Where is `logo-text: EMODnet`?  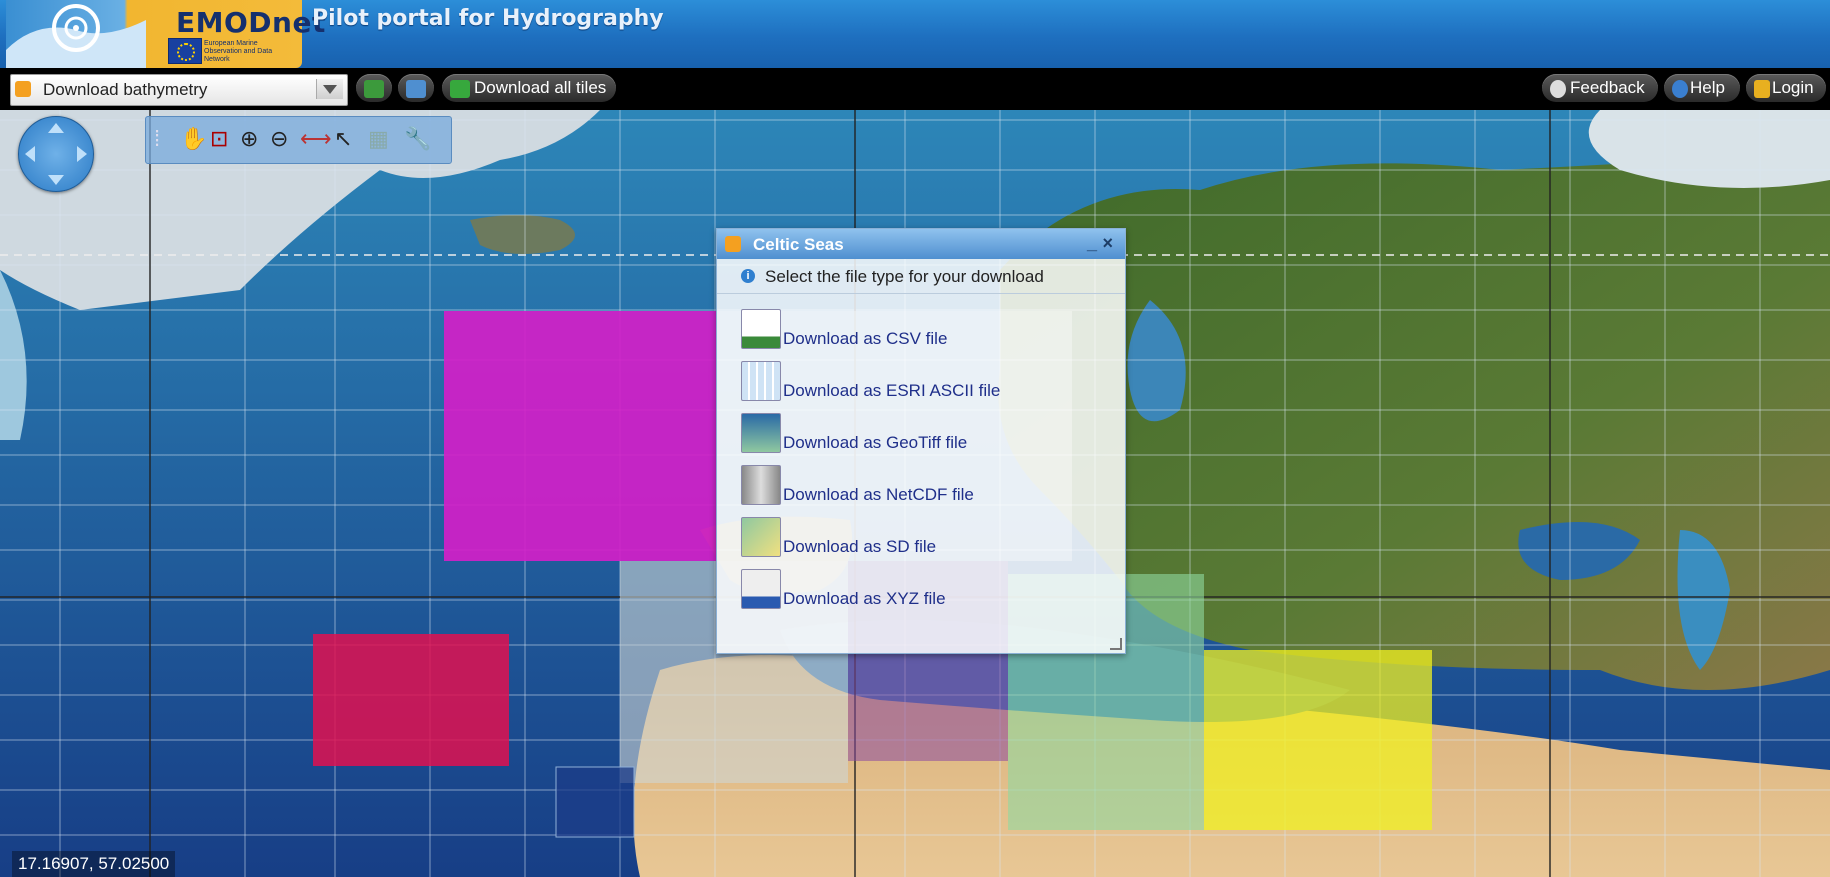 logo-text: EMODnet is located at coordinates (251, 22).